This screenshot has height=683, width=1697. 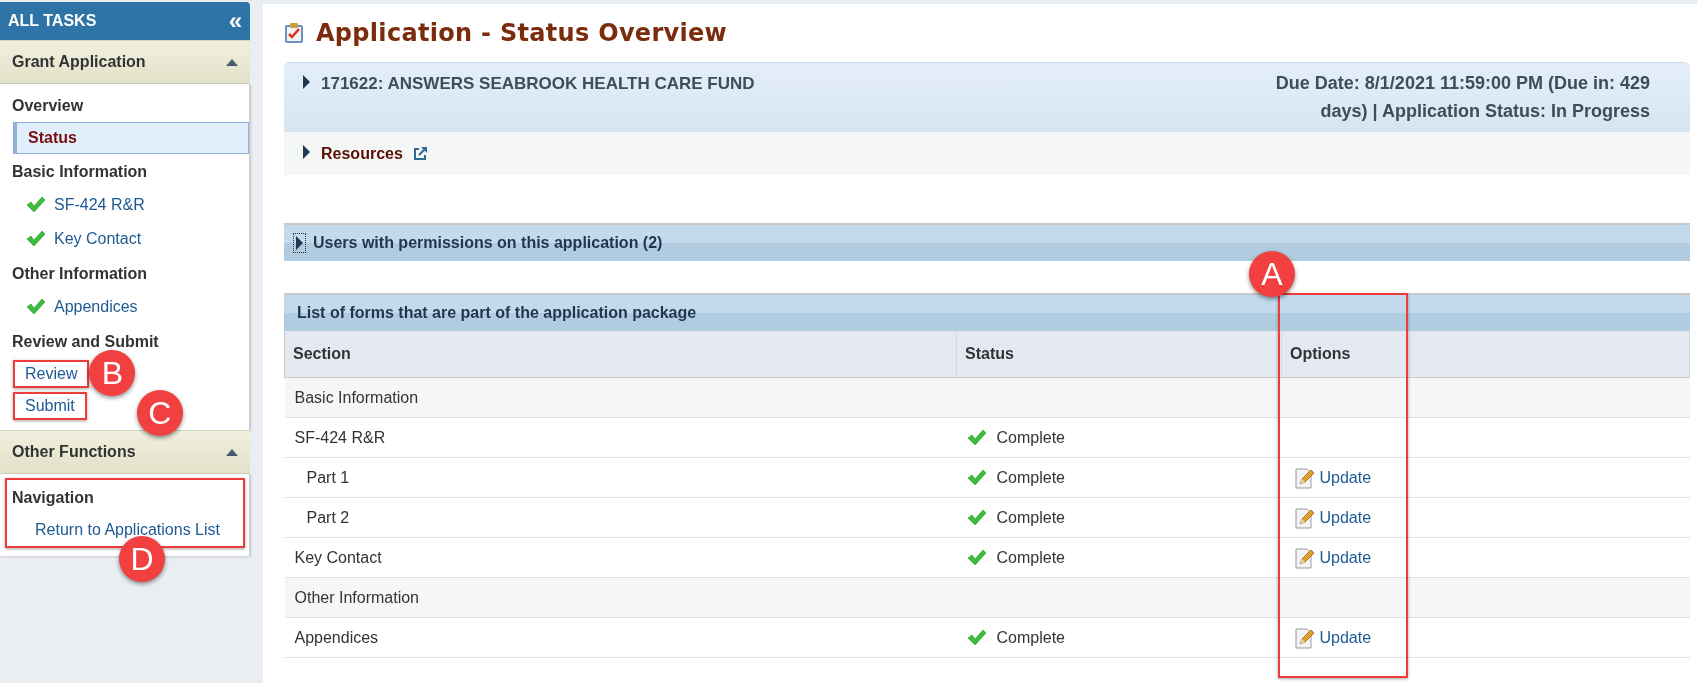 I want to click on table-cell: Other Information, so click(x=620, y=597).